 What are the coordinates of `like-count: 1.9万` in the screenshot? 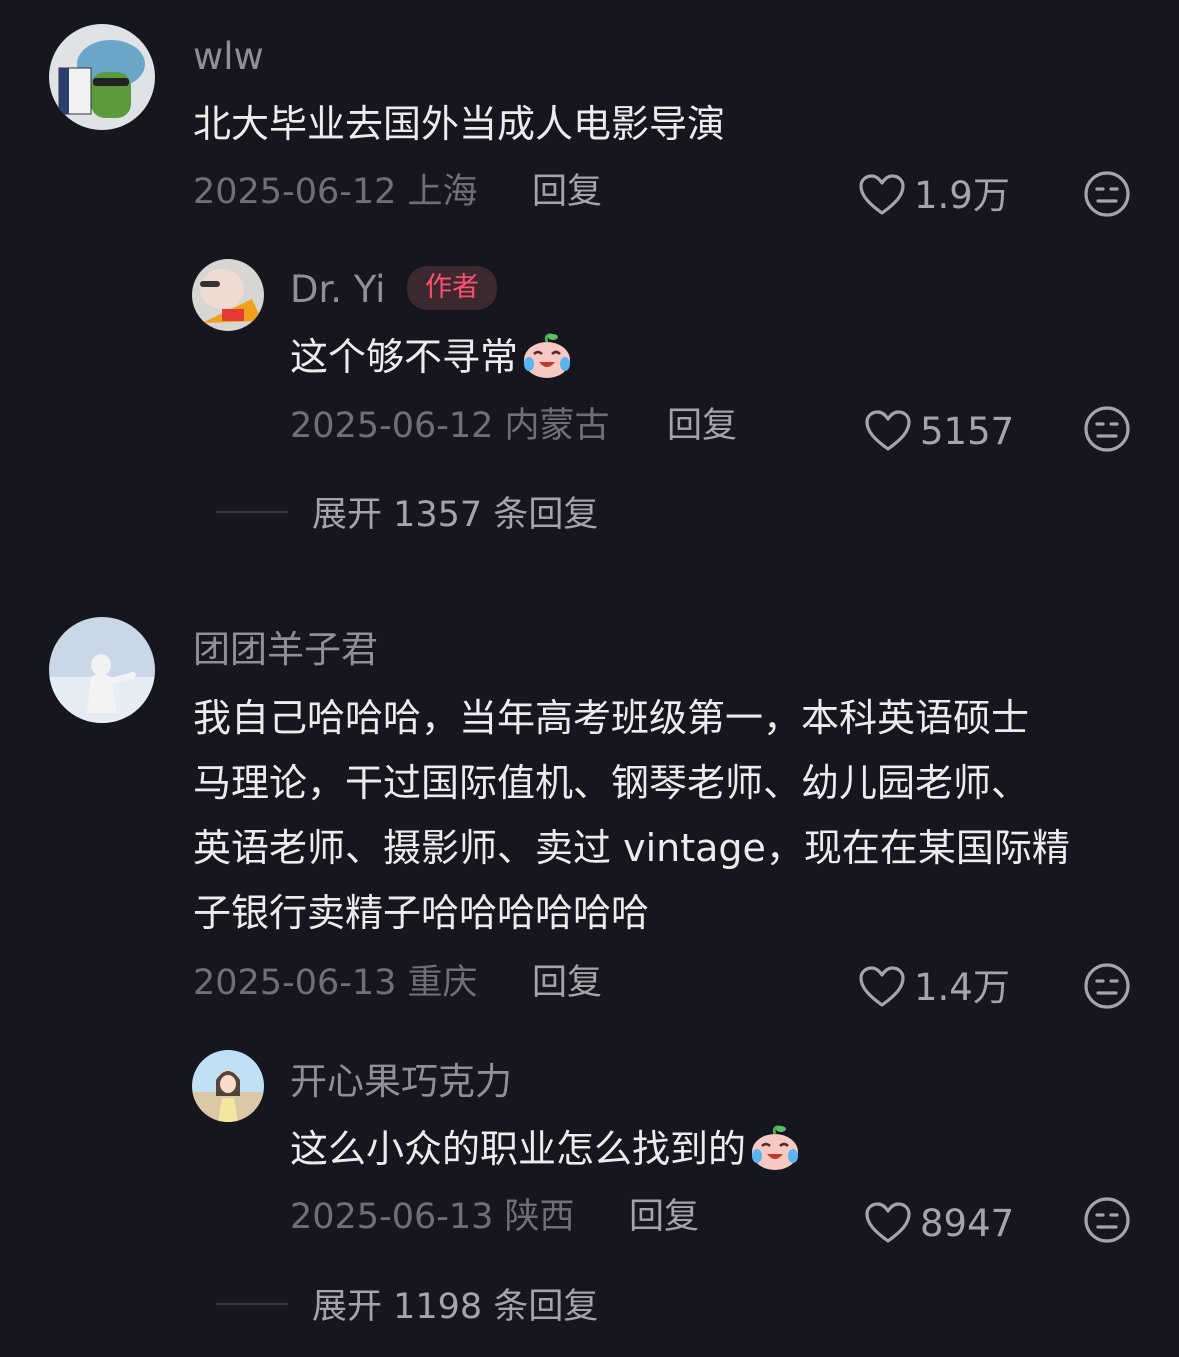 It's located at (962, 195).